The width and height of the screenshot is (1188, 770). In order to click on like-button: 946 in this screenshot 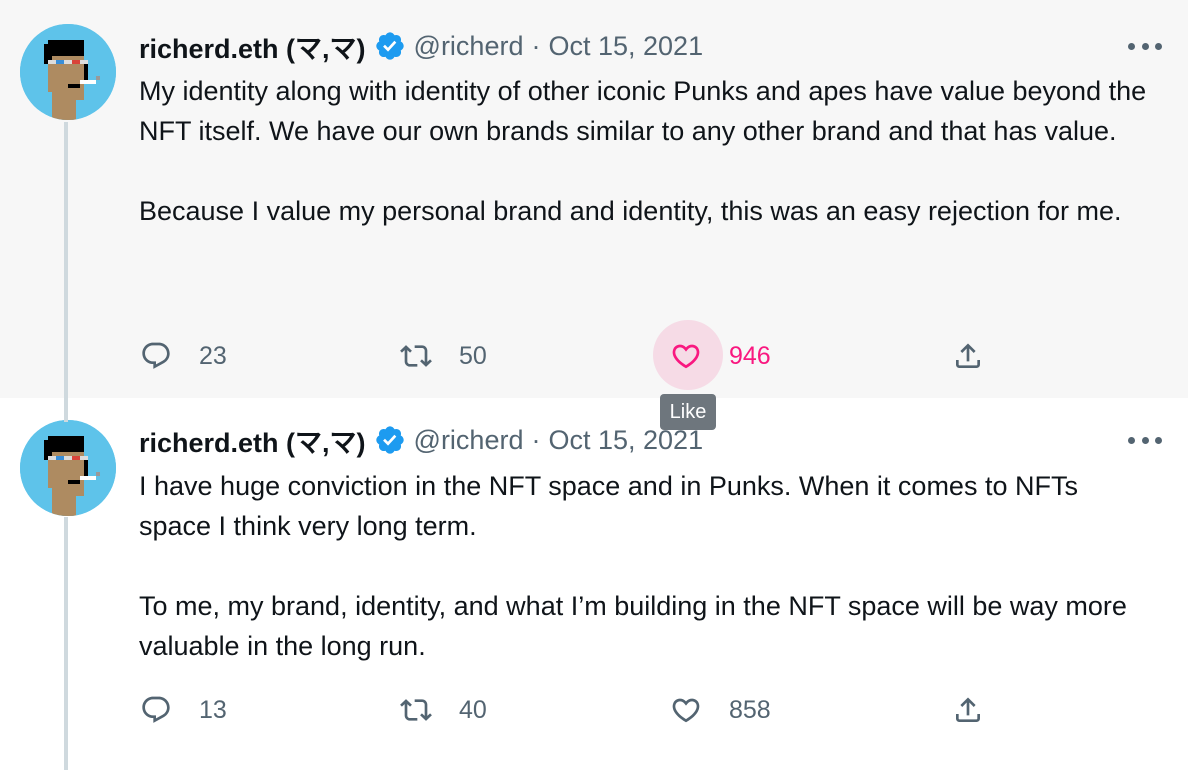, I will do `click(720, 356)`.